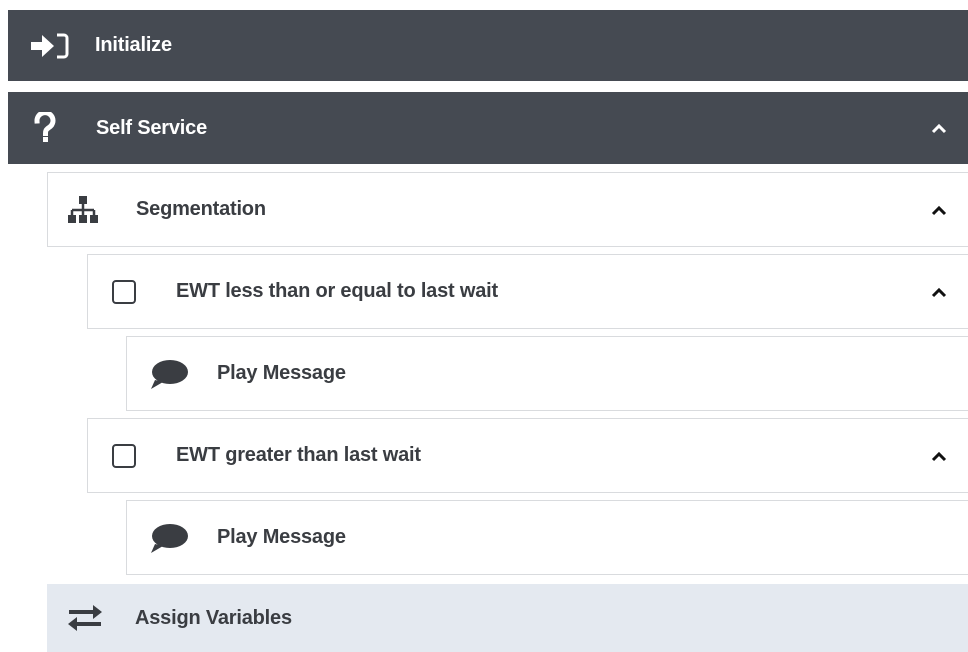 The image size is (968, 652). What do you see at coordinates (213, 617) in the screenshot?
I see `tree-node-label: Assign Variables` at bounding box center [213, 617].